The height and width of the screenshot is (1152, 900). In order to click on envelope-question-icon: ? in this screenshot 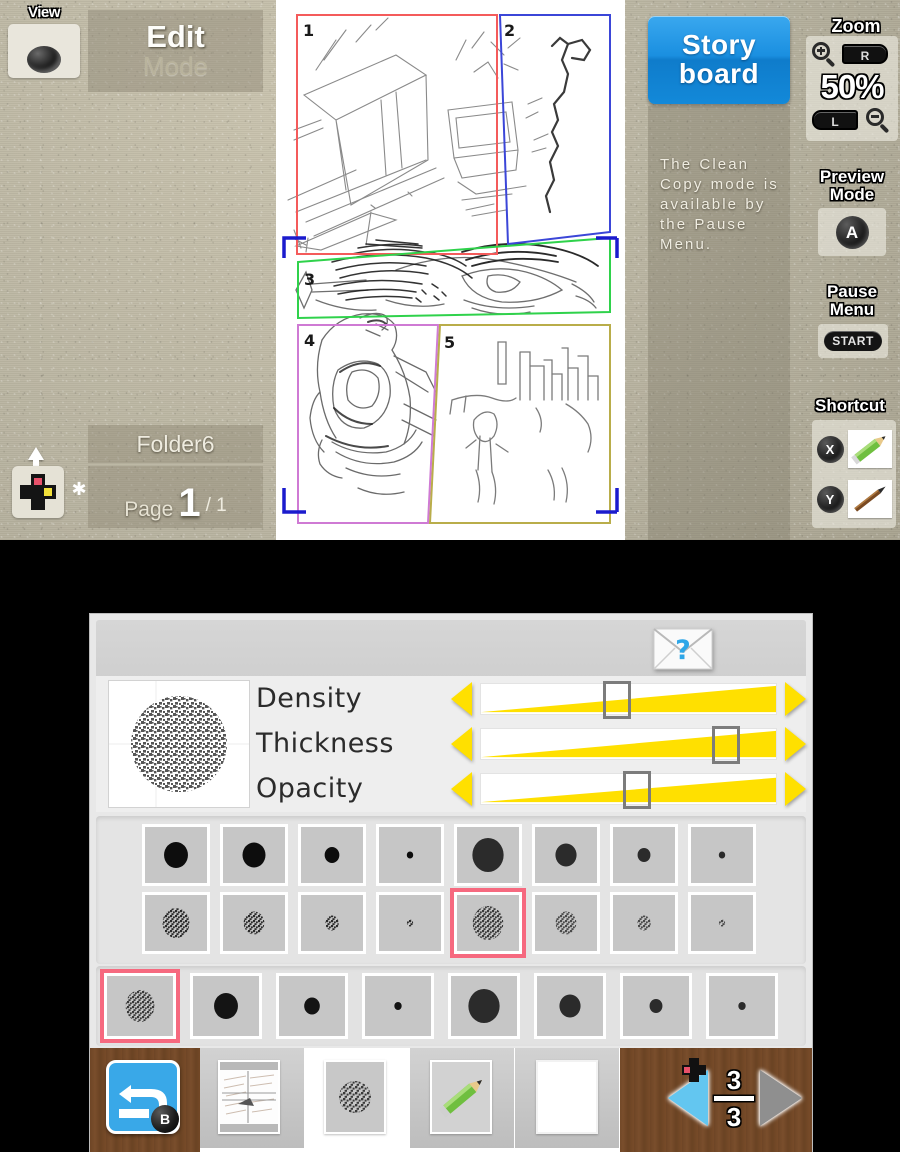, I will do `click(683, 649)`.